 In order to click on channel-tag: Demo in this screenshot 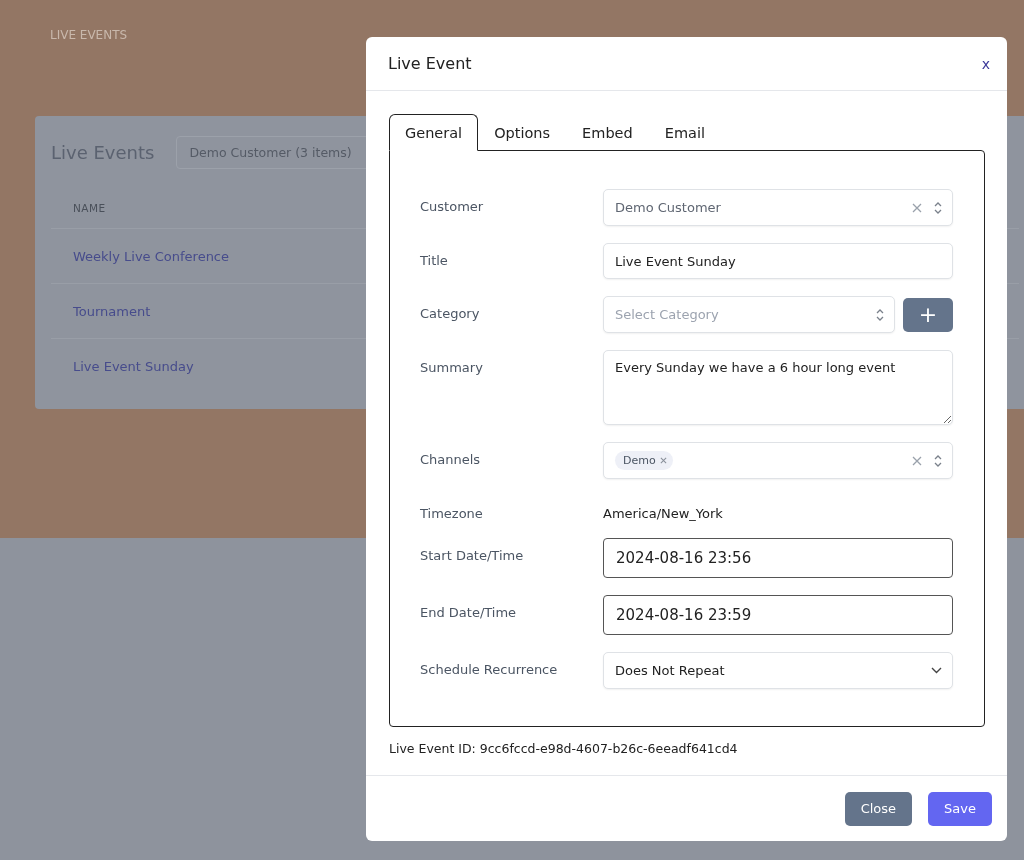, I will do `click(644, 460)`.